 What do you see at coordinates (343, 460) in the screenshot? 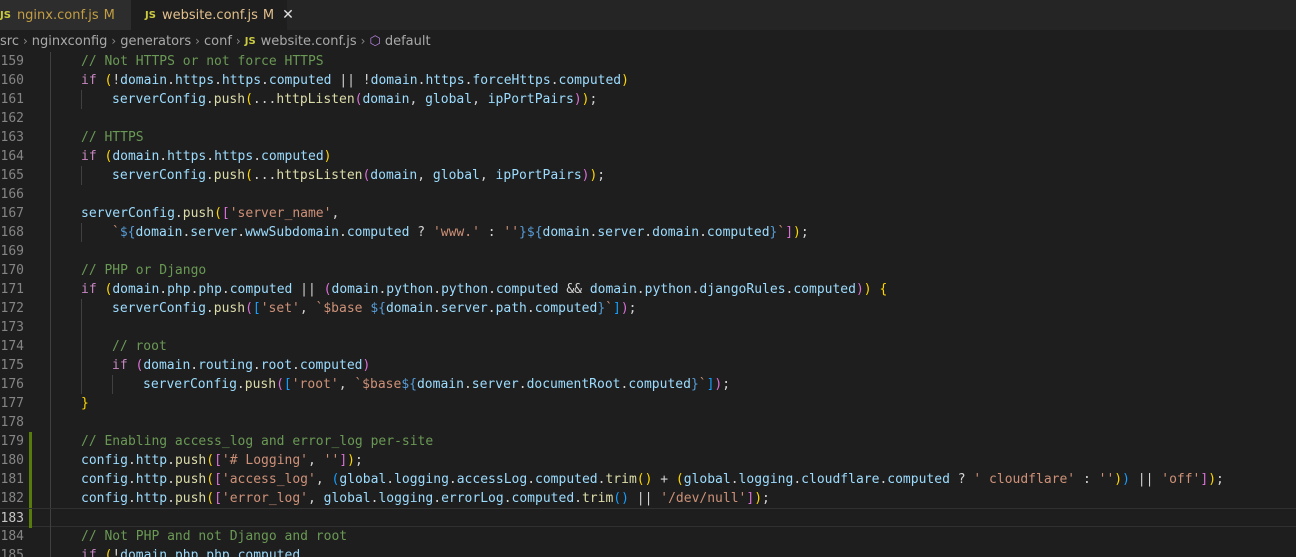
I see `code-token: ]` at bounding box center [343, 460].